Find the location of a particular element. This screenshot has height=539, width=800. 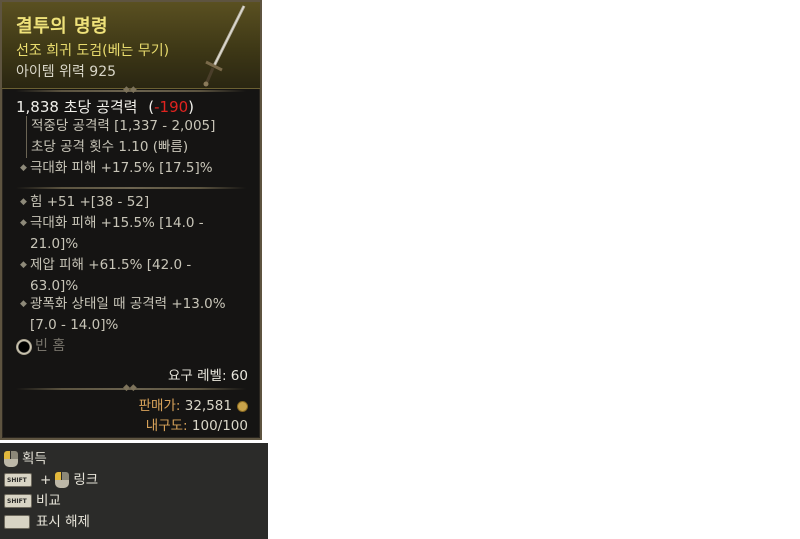

sell-price: 판매가: 32,581 is located at coordinates (193, 404).